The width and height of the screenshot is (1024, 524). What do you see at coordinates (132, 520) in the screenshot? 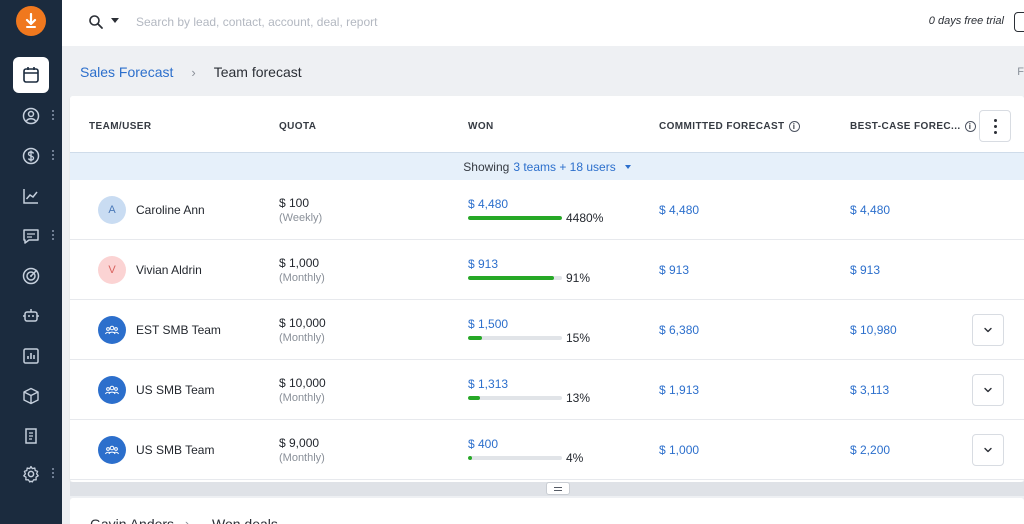
I see `panel-breadcrumb-user: Gavin Anders` at bounding box center [132, 520].